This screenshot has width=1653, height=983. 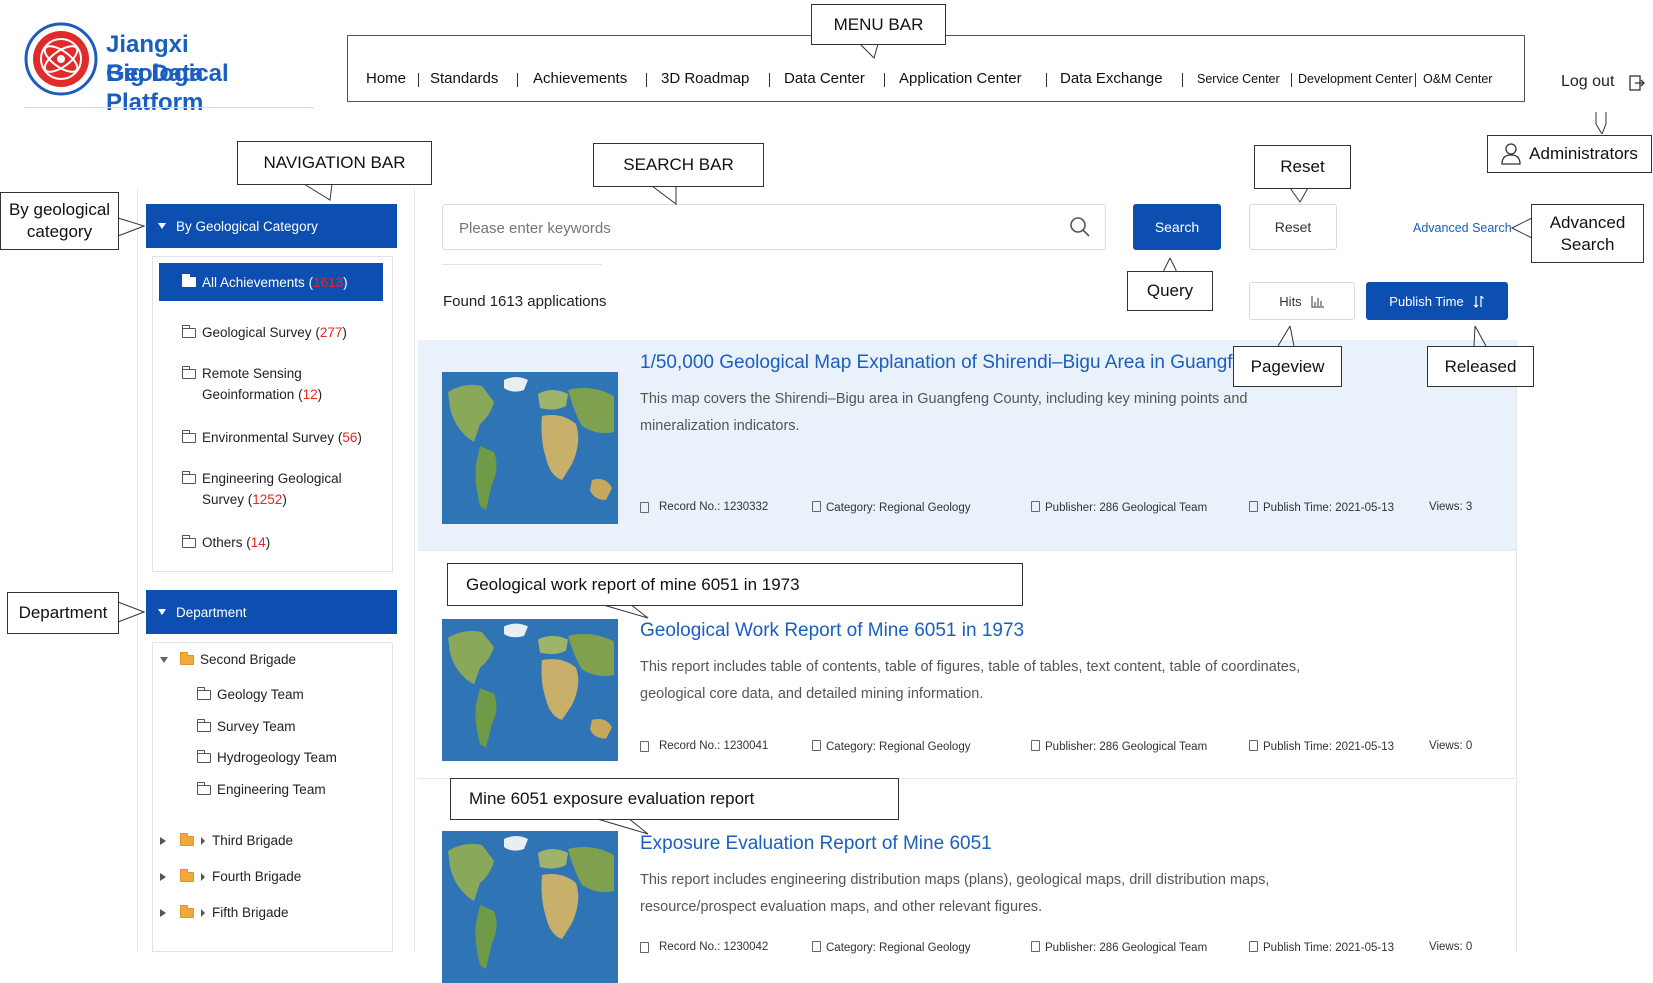 What do you see at coordinates (705, 78) in the screenshot?
I see `menu-3d-roadmap: 3D Roadmap` at bounding box center [705, 78].